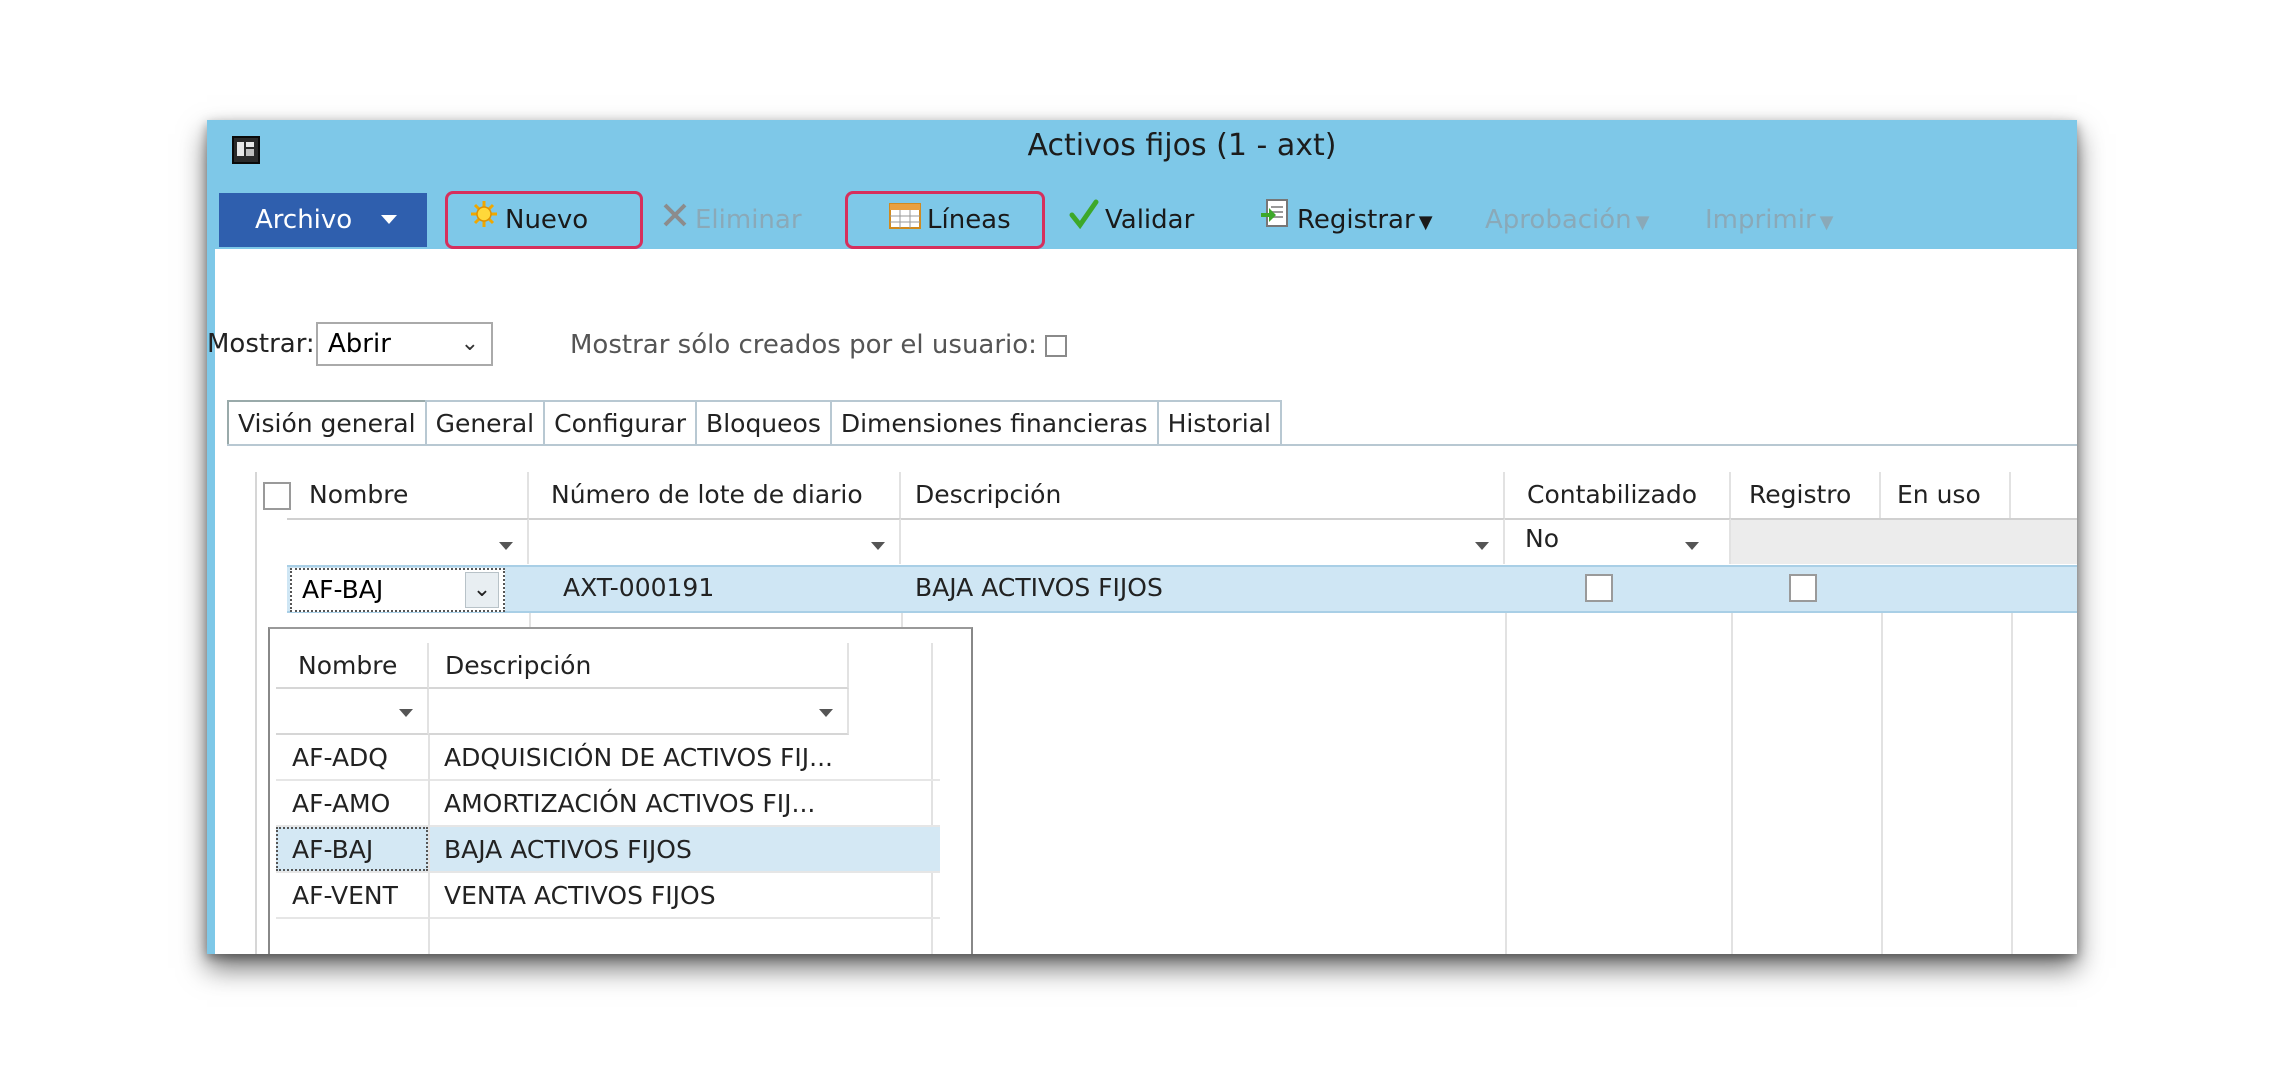 This screenshot has height=1092, width=2270. Describe the element at coordinates (343, 589) in the screenshot. I see `nombre-combo-value: AF-BAJ` at that location.